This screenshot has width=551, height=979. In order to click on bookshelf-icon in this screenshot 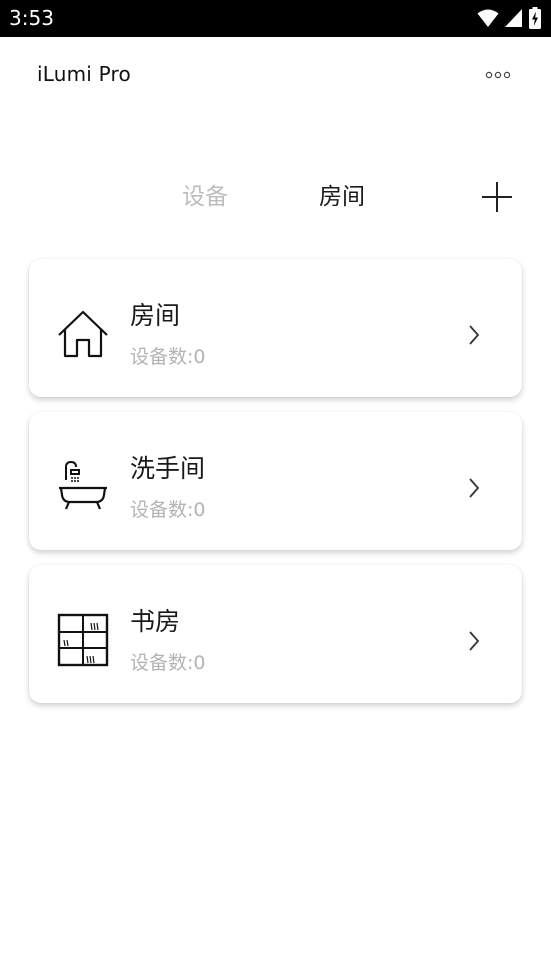, I will do `click(83, 640)`.